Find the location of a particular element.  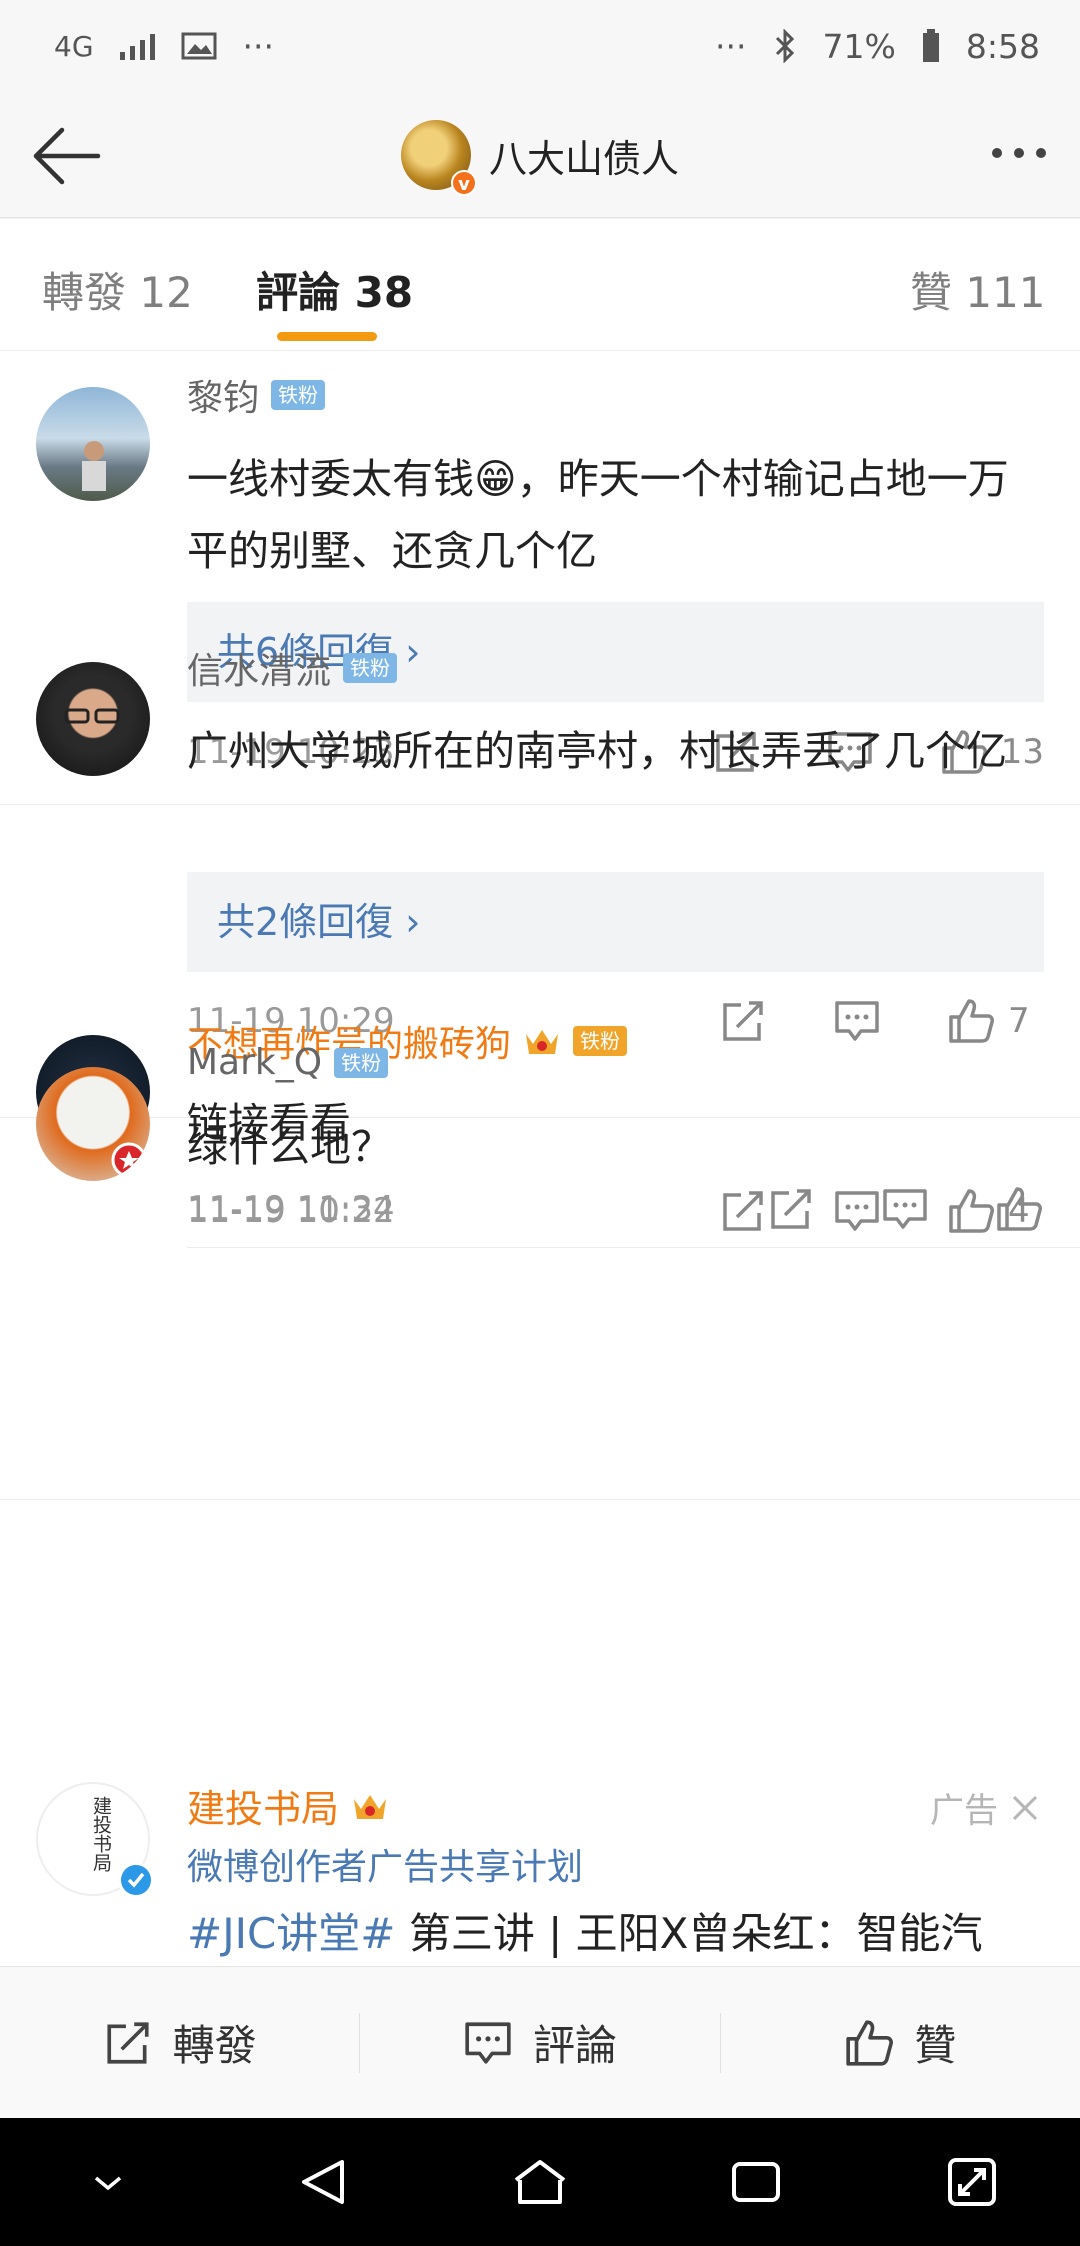

comment-author: 黎钧 铁粉 is located at coordinates (256, 395).